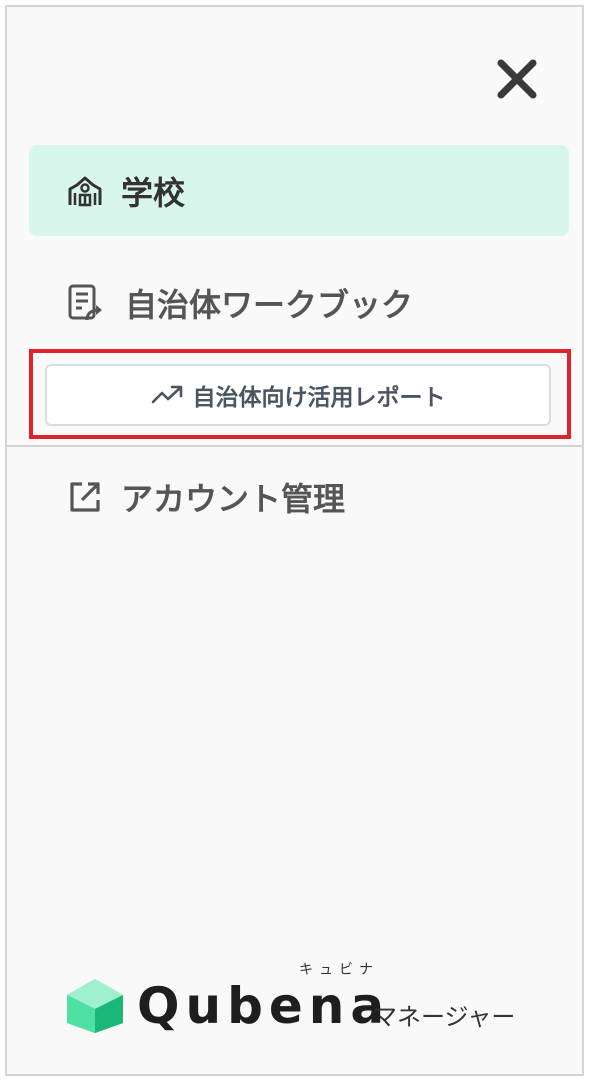 This screenshot has height=1081, width=591. Describe the element at coordinates (85, 302) in the screenshot. I see `workbook-icon` at that location.